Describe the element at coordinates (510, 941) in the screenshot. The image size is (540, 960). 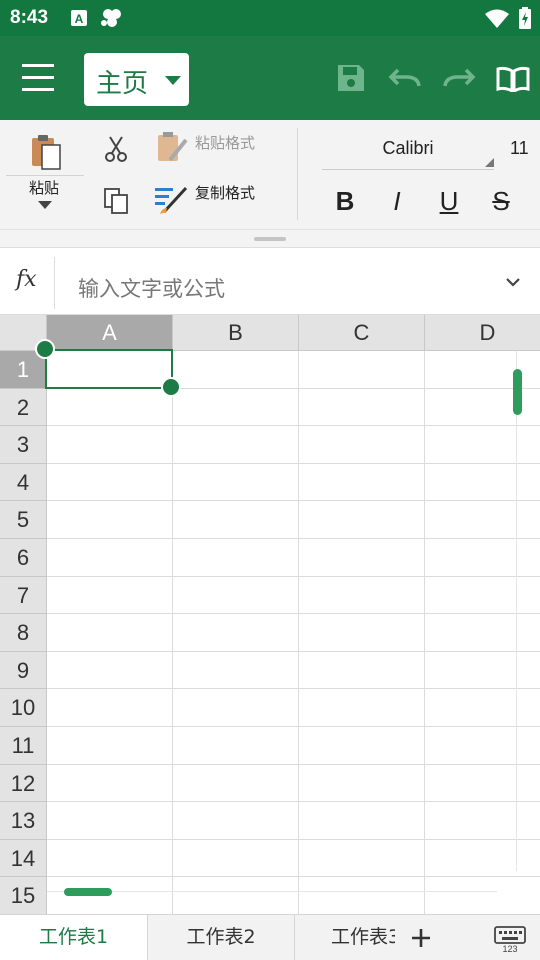
I see `numeric-keyboard-icon: 123` at that location.